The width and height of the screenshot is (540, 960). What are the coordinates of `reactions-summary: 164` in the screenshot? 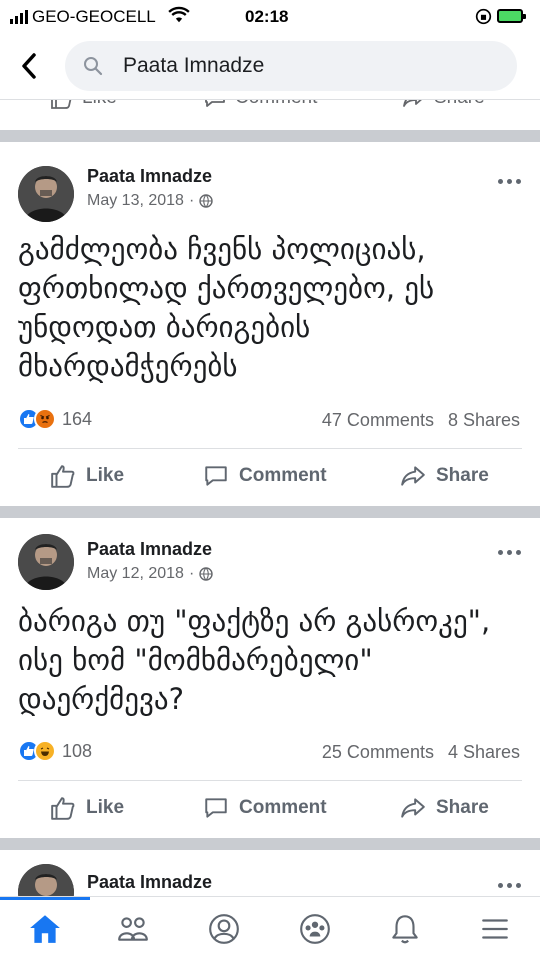 It's located at (55, 419).